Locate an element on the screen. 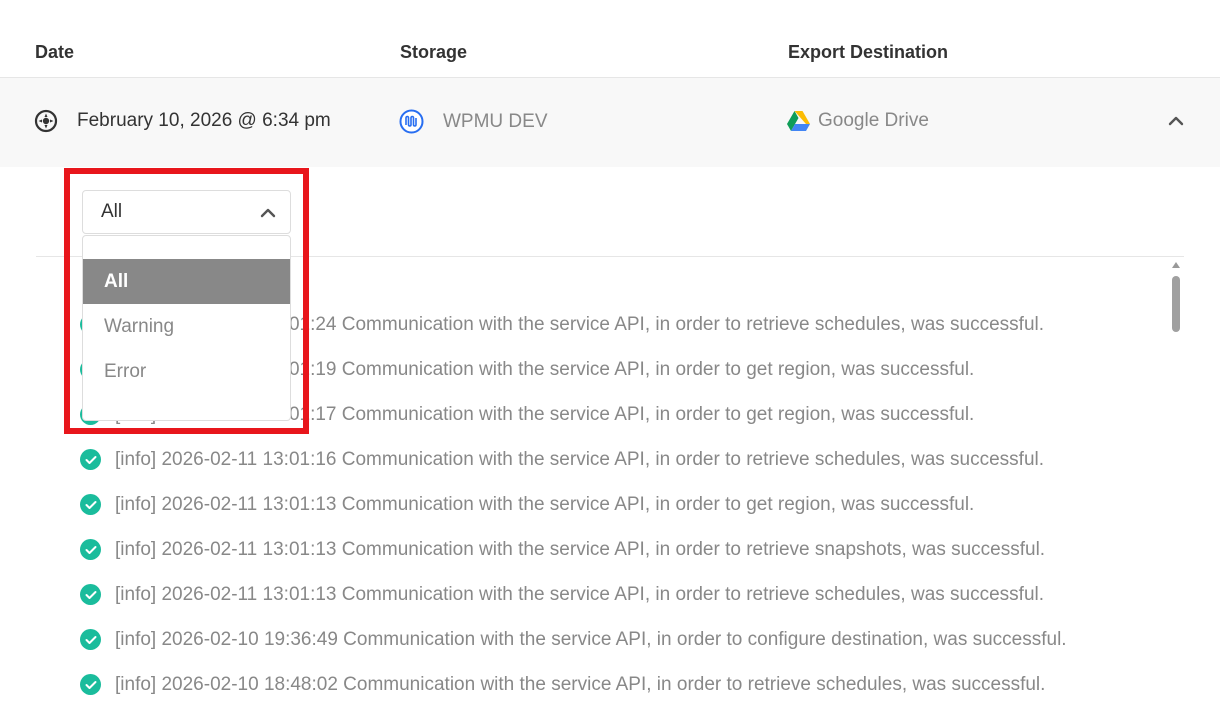 The image size is (1220, 711). header-storage: Storage is located at coordinates (434, 52).